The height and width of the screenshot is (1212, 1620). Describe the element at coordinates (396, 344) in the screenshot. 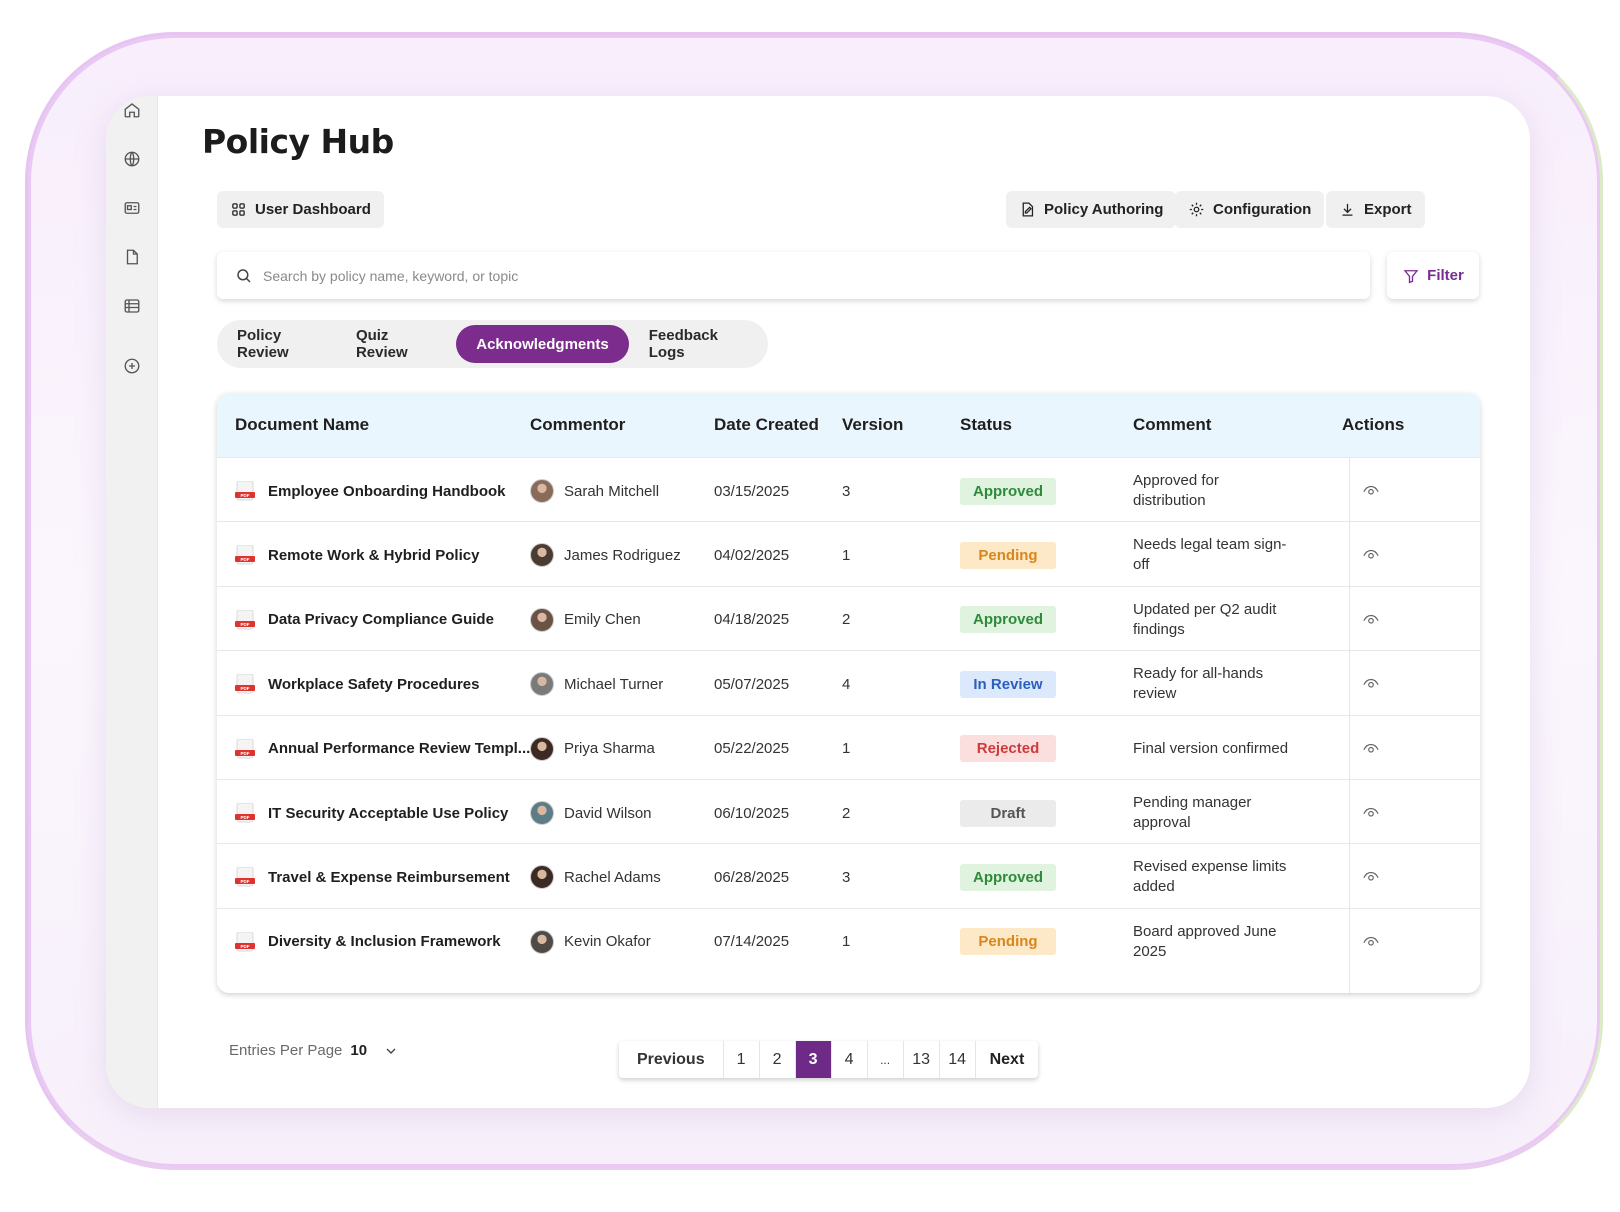

I see `tab-quiz-review: Quiz Review` at that location.